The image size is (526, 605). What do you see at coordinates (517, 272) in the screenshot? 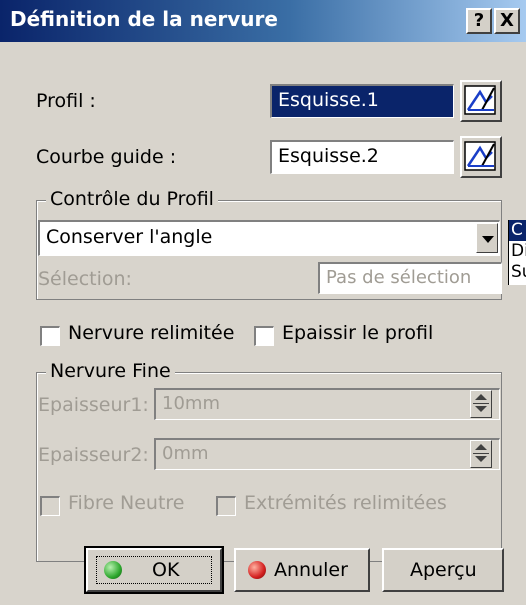
I see `dropdown-option: Su` at bounding box center [517, 272].